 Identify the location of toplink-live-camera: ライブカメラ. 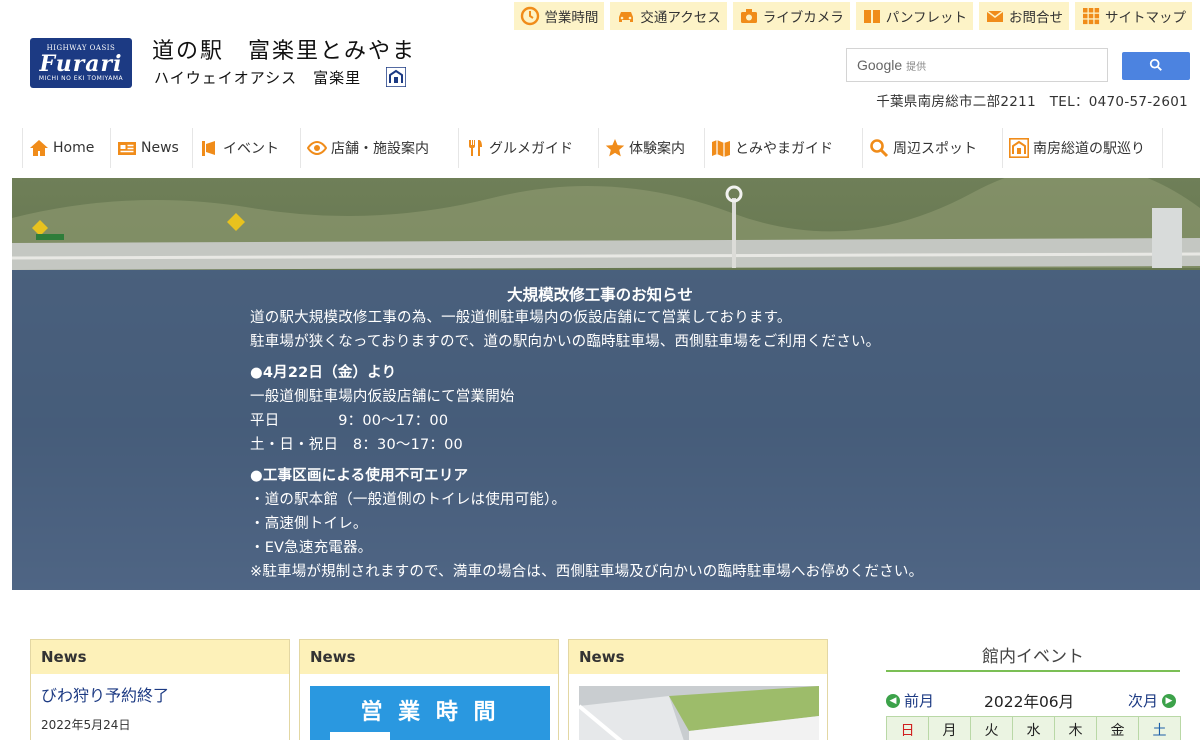
(791, 16).